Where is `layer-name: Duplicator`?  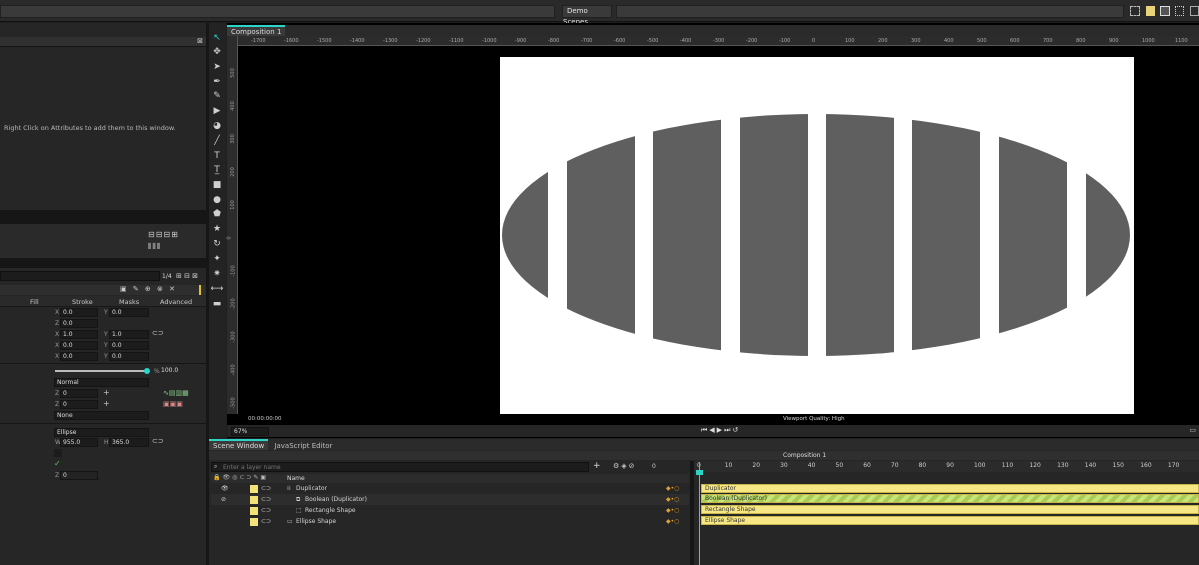
layer-name: Duplicator is located at coordinates (311, 488).